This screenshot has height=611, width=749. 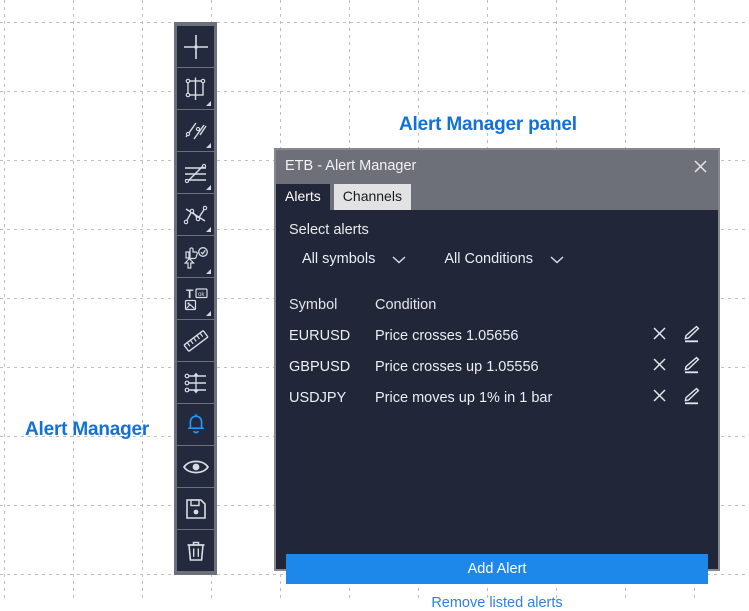 What do you see at coordinates (190, 294) in the screenshot?
I see `svg-text: T` at bounding box center [190, 294].